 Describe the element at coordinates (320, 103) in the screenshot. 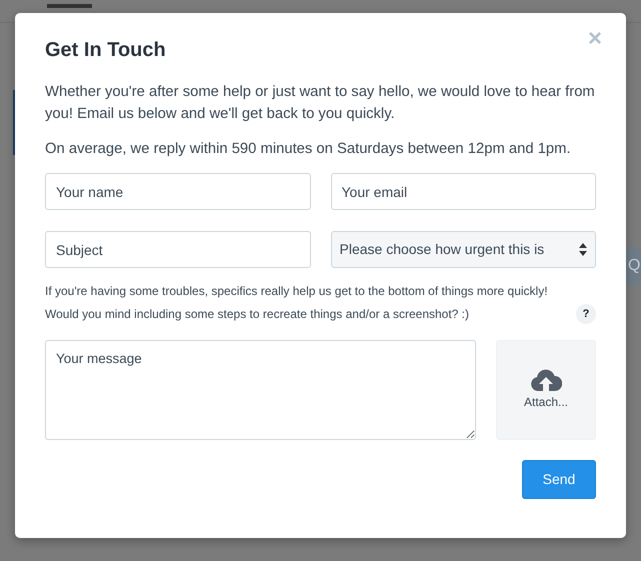

I see `intro-paragraph: Whether you're after some help or just want to say hello, we would love to hear from you! Email us below and we'll get back to you quickly.` at that location.